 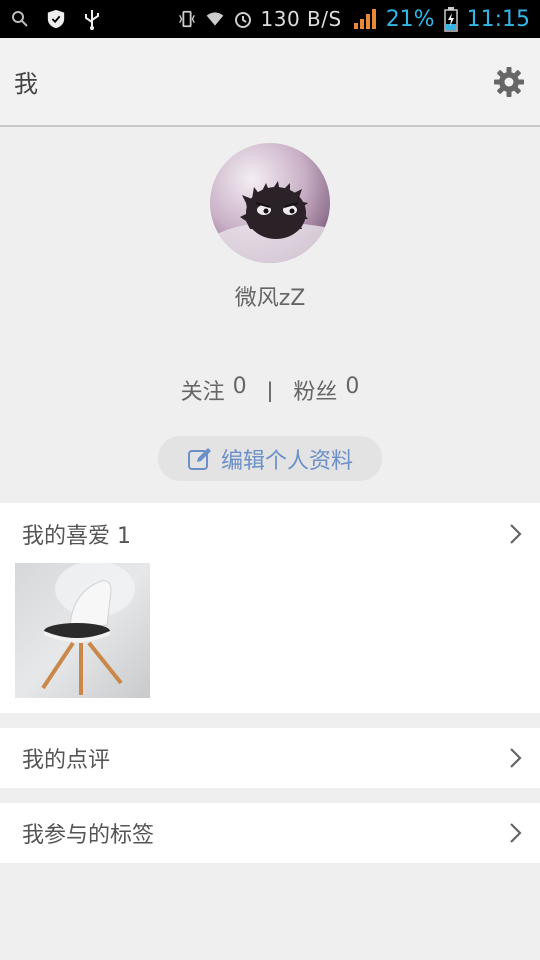 What do you see at coordinates (88, 835) in the screenshot?
I see `tags-label: 我参与的标签` at bounding box center [88, 835].